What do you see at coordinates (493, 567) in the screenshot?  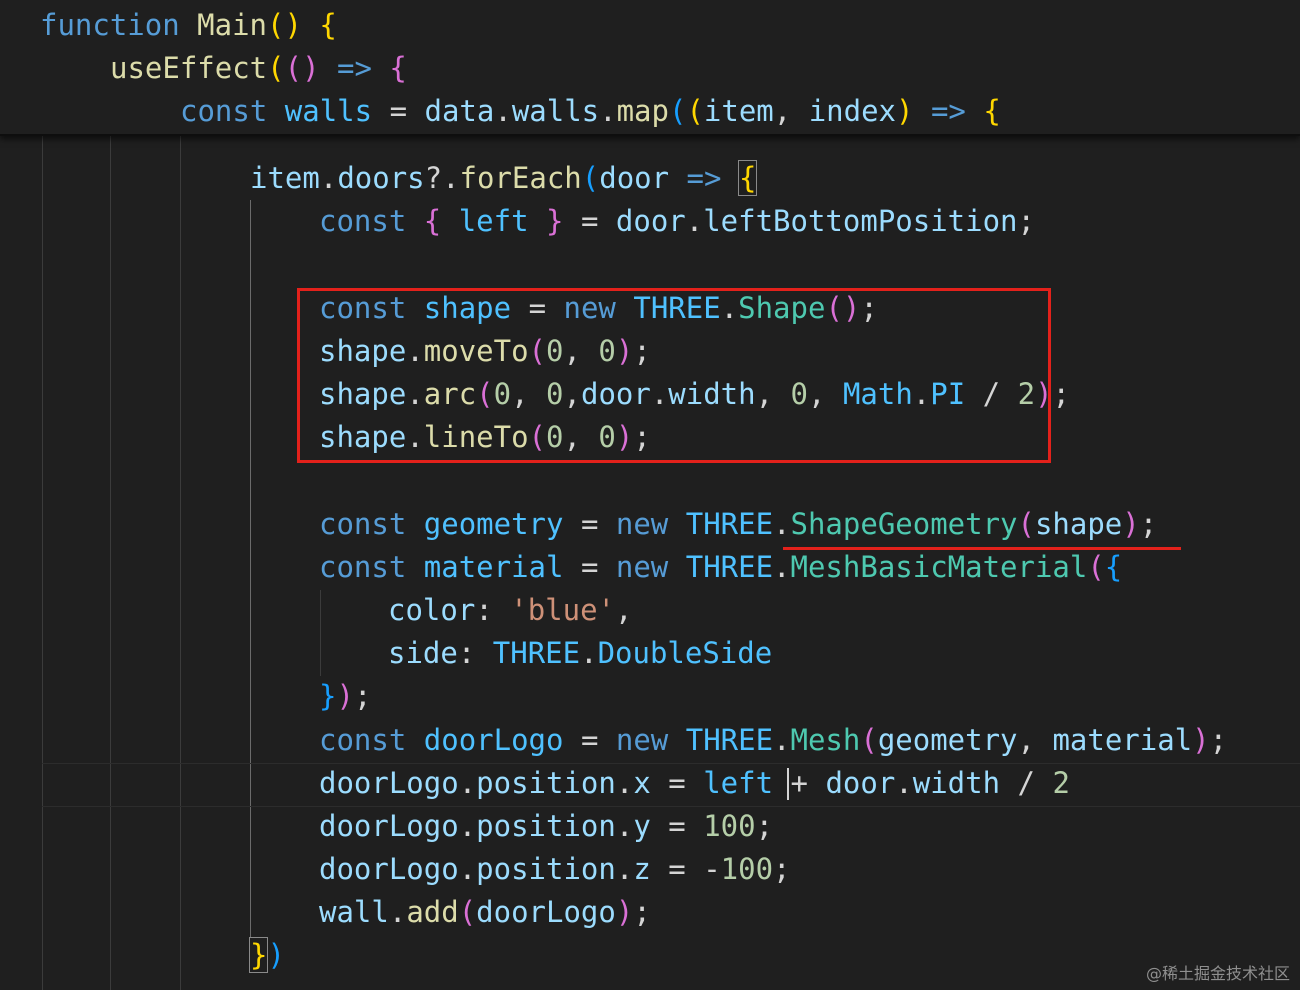 I see `token-variable: material` at bounding box center [493, 567].